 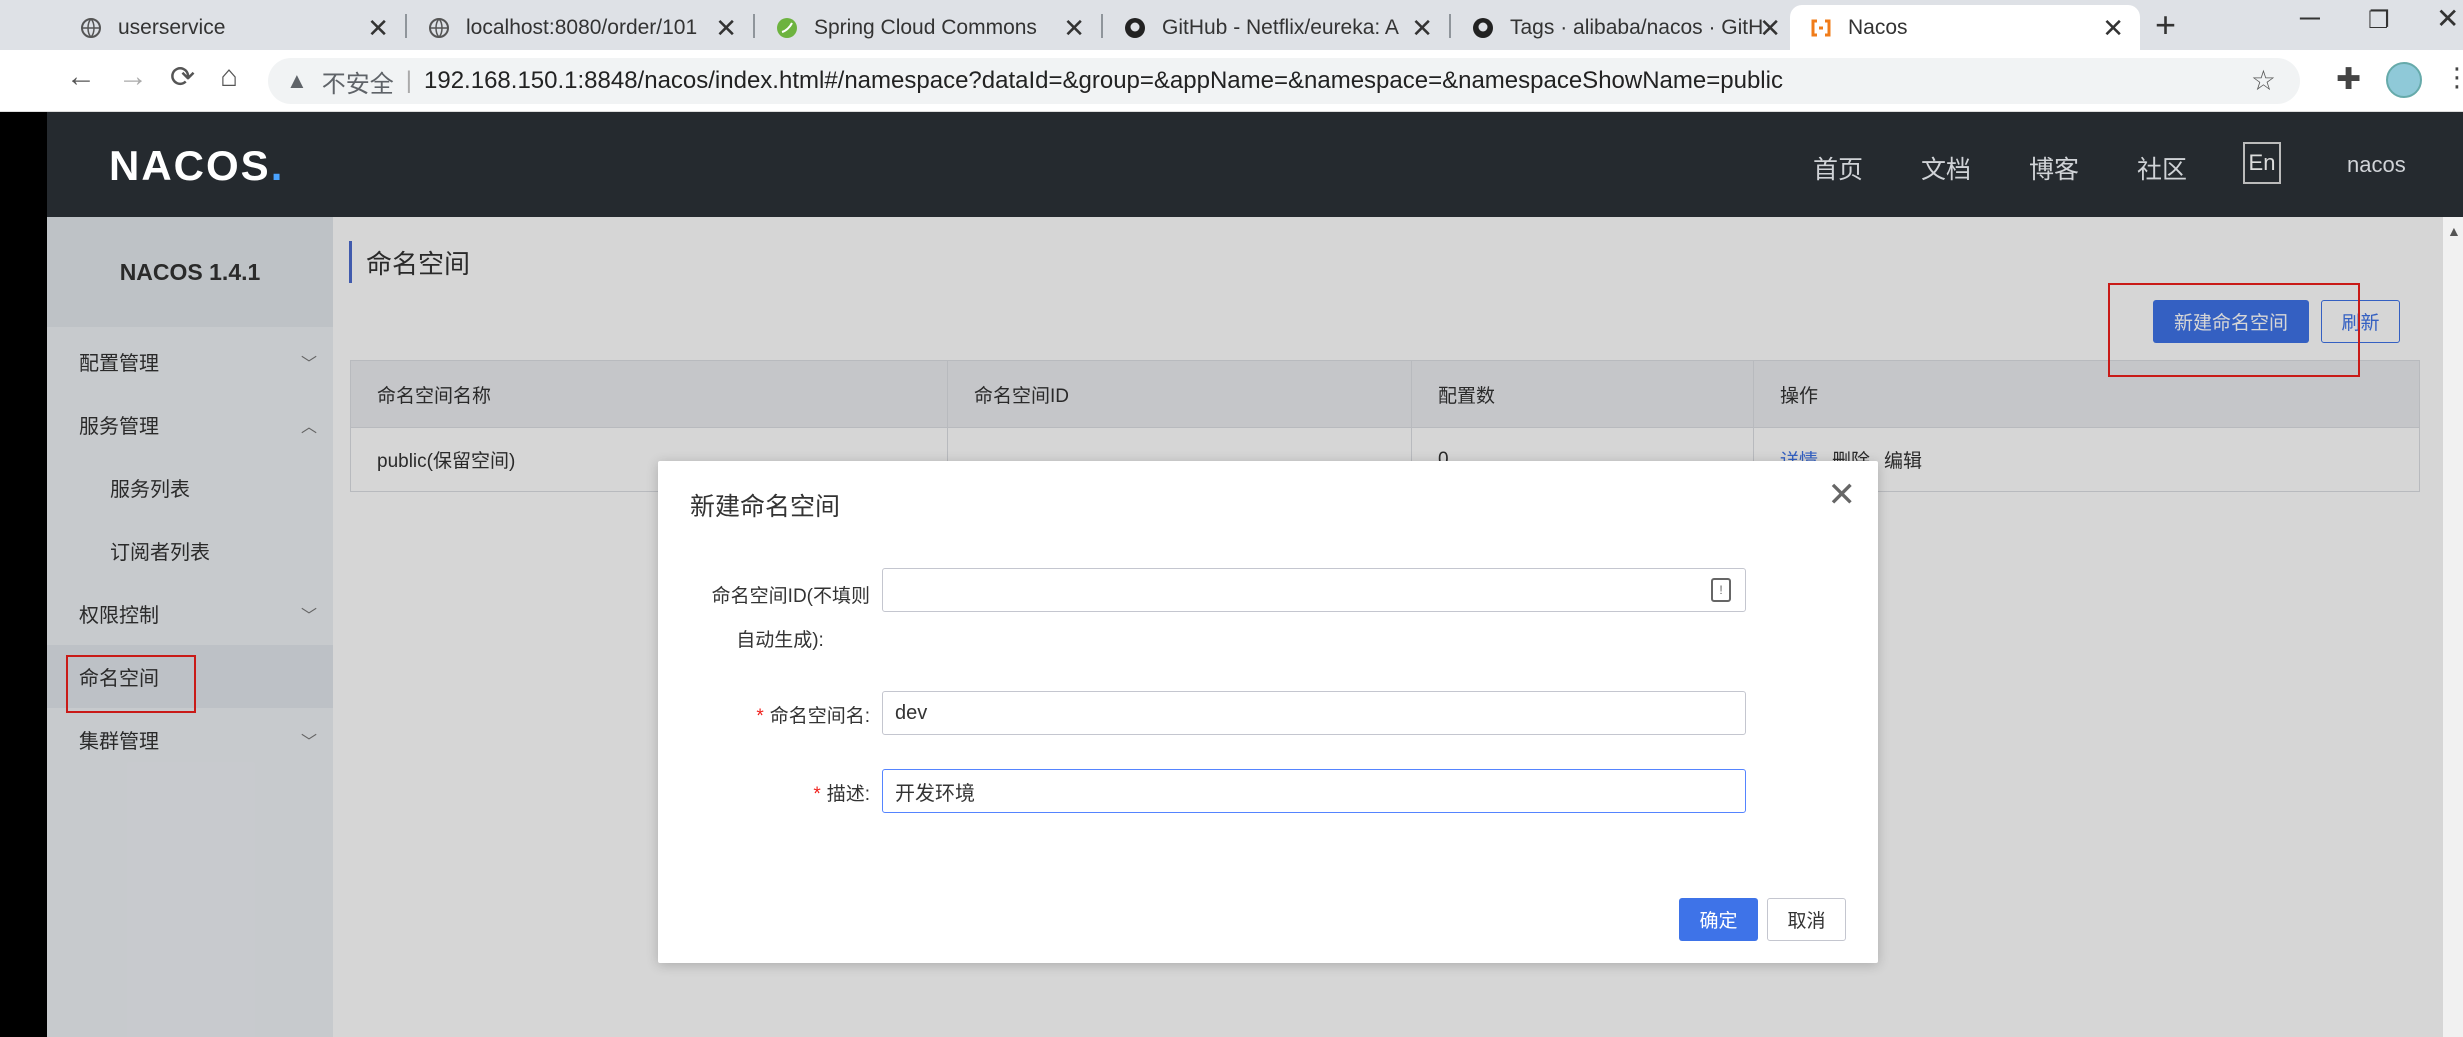 What do you see at coordinates (23, 574) in the screenshot?
I see `left-edge` at bounding box center [23, 574].